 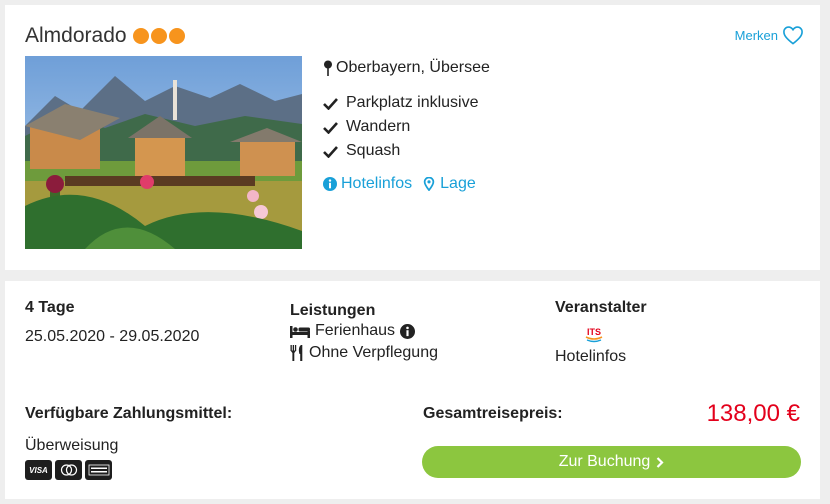 I want to click on map-link-label: Lage, so click(x=458, y=184).